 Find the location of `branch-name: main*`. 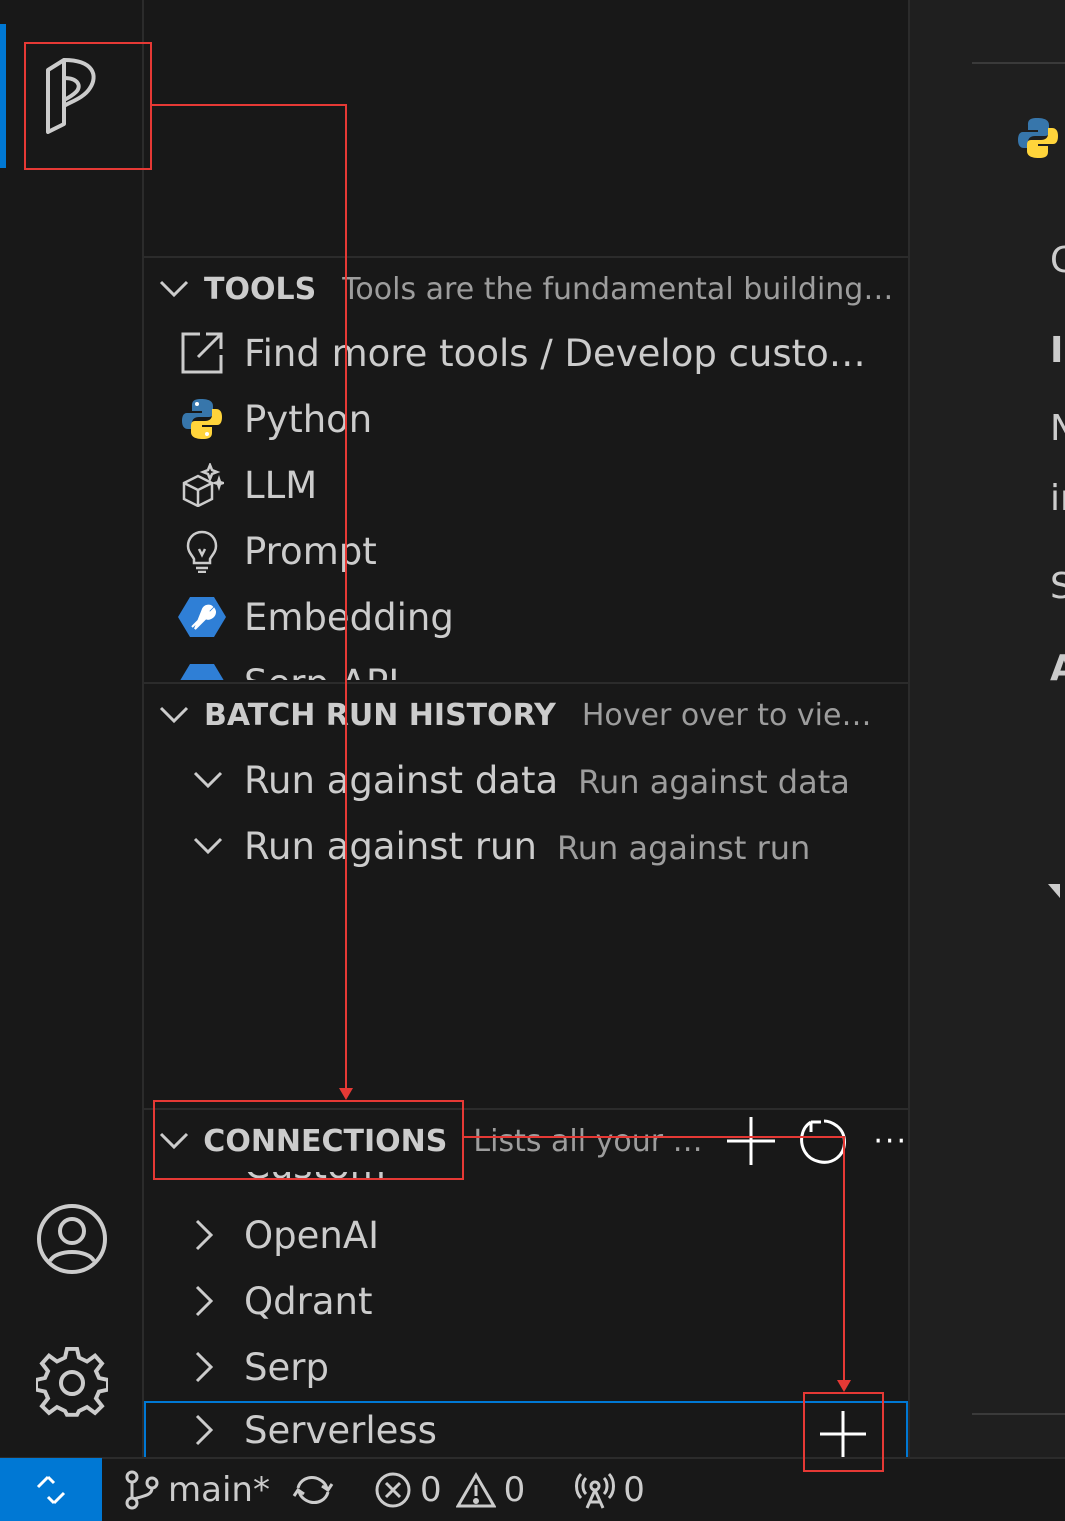

branch-name: main* is located at coordinates (219, 1489).